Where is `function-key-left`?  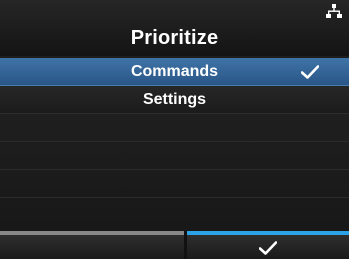
function-key-left is located at coordinates (92, 245).